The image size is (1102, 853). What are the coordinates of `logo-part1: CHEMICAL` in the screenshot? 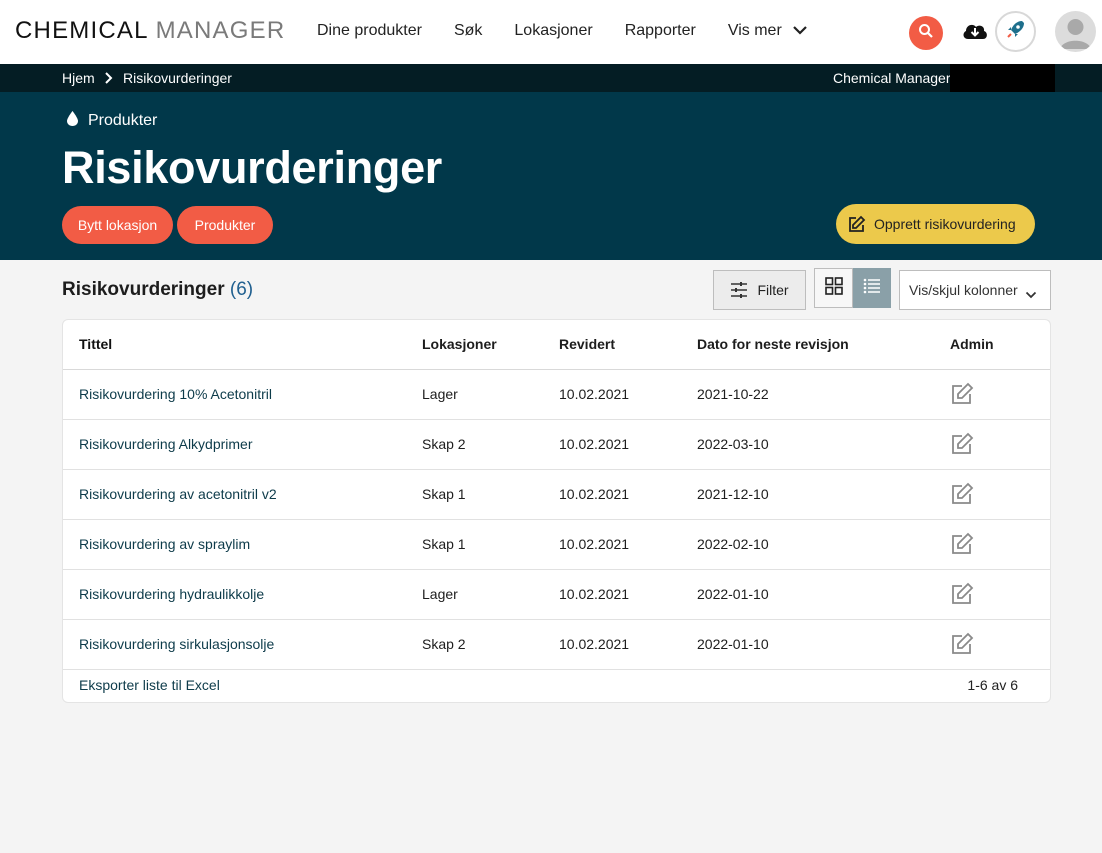 It's located at (81, 30).